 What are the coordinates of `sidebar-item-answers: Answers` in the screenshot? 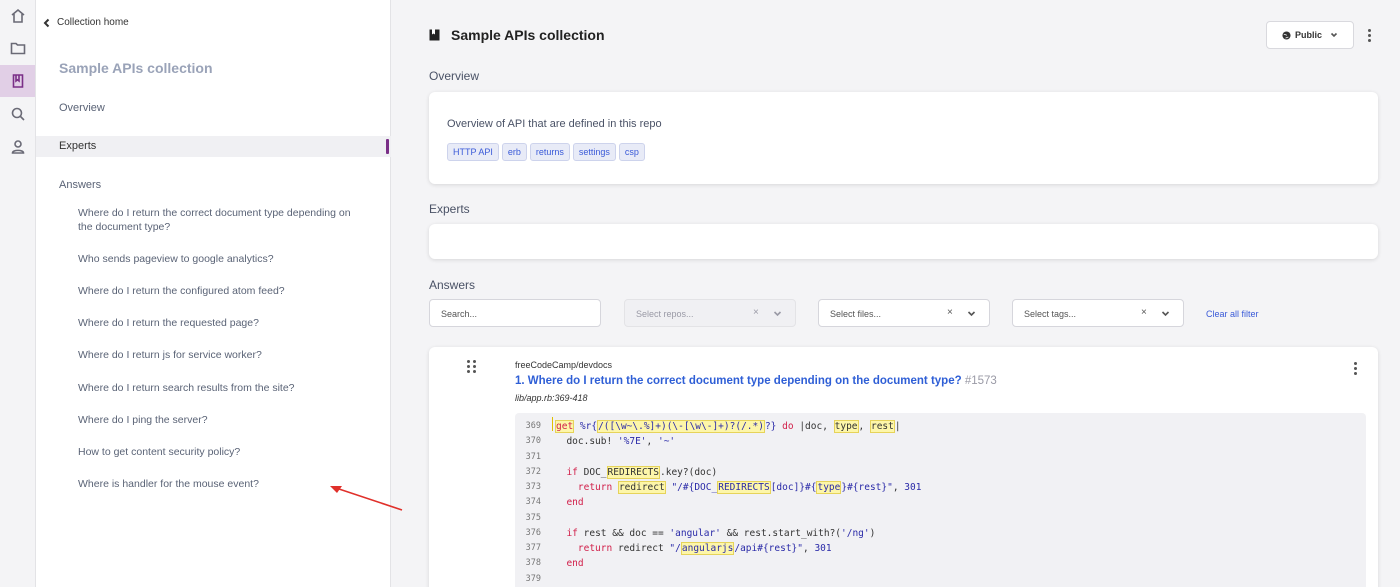 It's located at (80, 185).